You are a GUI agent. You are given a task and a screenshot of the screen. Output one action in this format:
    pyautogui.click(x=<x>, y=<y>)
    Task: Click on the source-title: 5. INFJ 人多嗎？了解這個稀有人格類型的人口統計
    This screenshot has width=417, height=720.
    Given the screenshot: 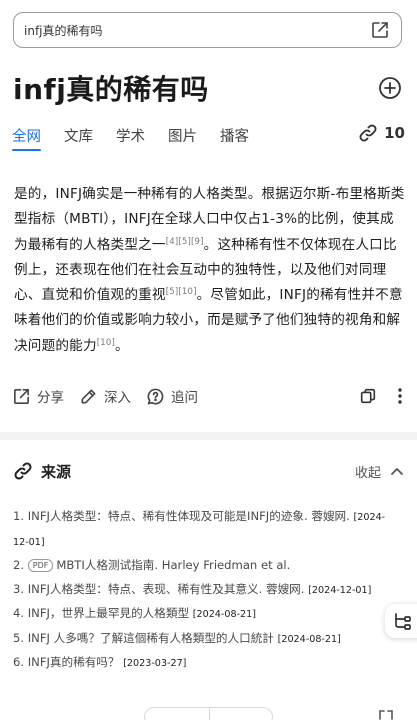 What is the action you would take?
    pyautogui.click(x=143, y=638)
    